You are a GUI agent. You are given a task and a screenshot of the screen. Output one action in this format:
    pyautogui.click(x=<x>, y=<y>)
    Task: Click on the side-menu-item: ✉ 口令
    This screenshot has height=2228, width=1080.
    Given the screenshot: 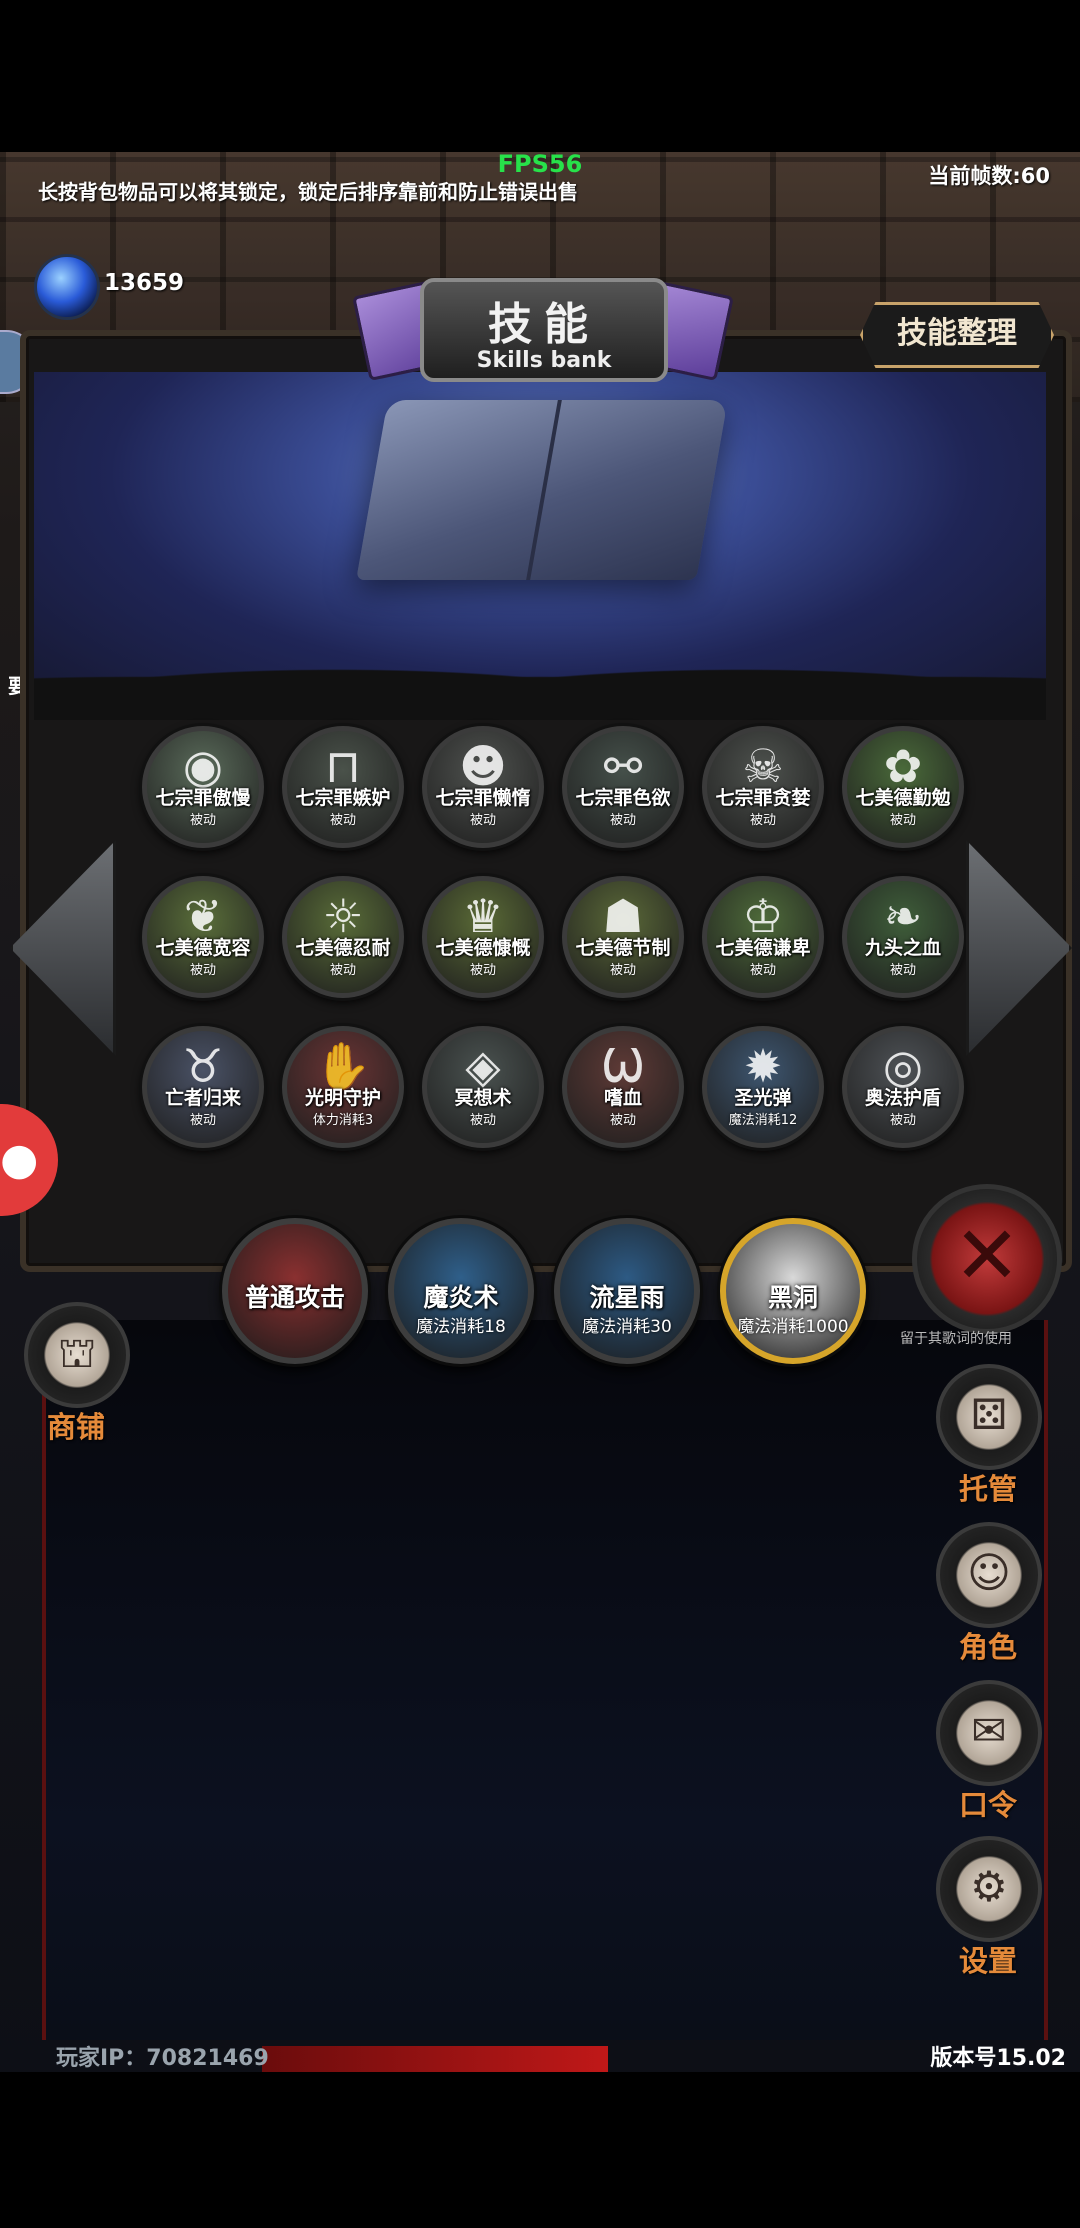 What is the action you would take?
    pyautogui.click(x=989, y=1752)
    